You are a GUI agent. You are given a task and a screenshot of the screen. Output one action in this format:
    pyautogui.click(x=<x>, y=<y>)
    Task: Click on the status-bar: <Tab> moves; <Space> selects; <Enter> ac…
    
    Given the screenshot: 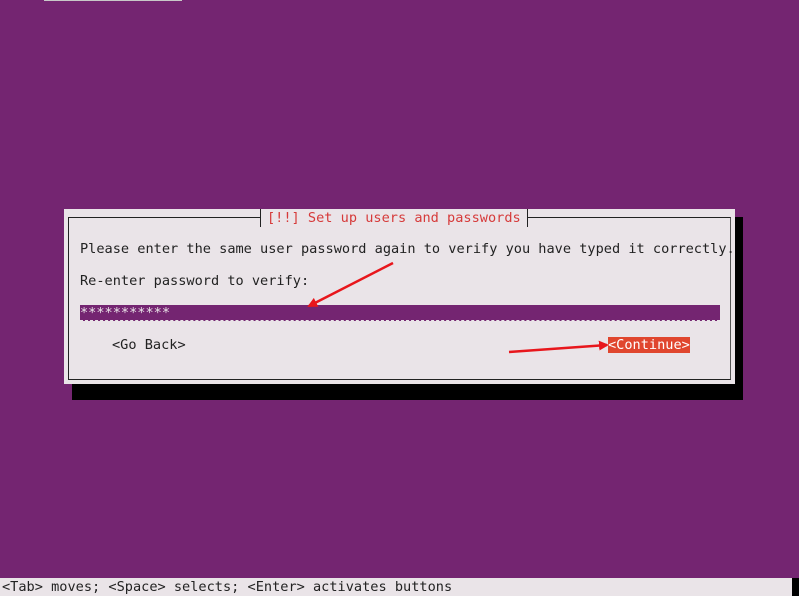 What is the action you would take?
    pyautogui.click(x=399, y=587)
    